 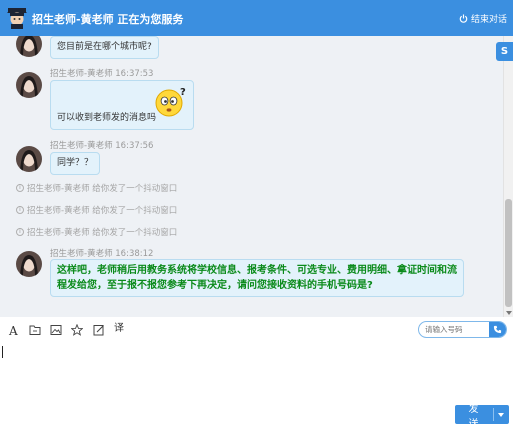 What do you see at coordinates (107, 118) in the screenshot?
I see `message-text: 可以收到老师发的消息吗` at bounding box center [107, 118].